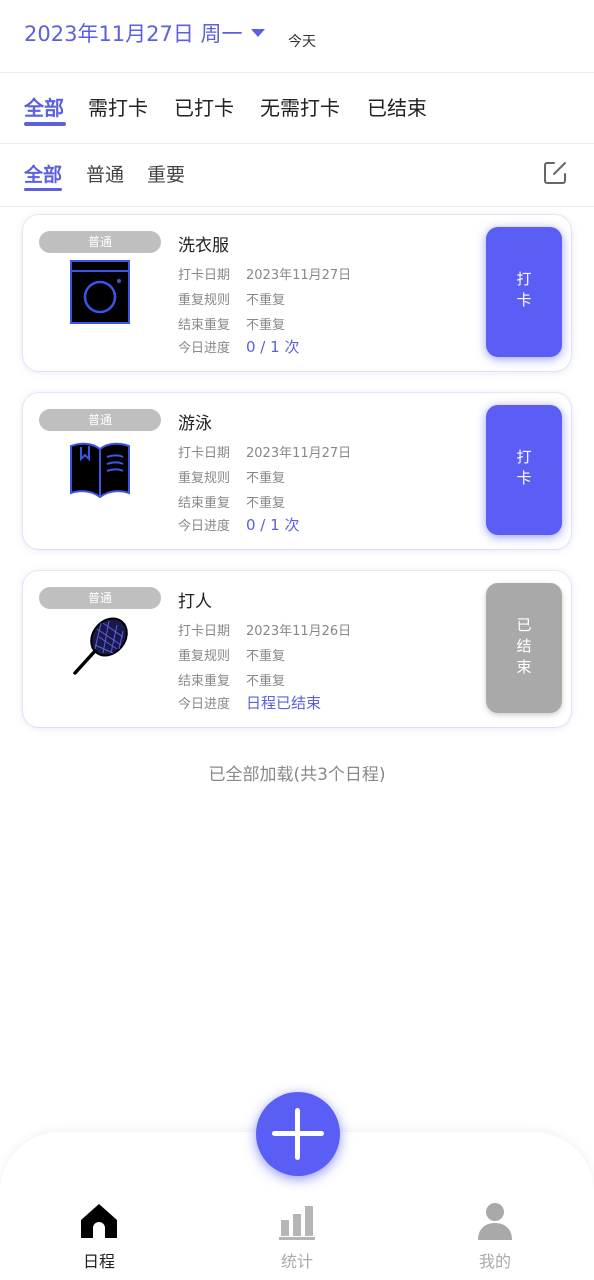 Image resolution: width=594 pixels, height=1280 pixels. I want to click on nav-item-schedule: 日程, so click(99, 1236).